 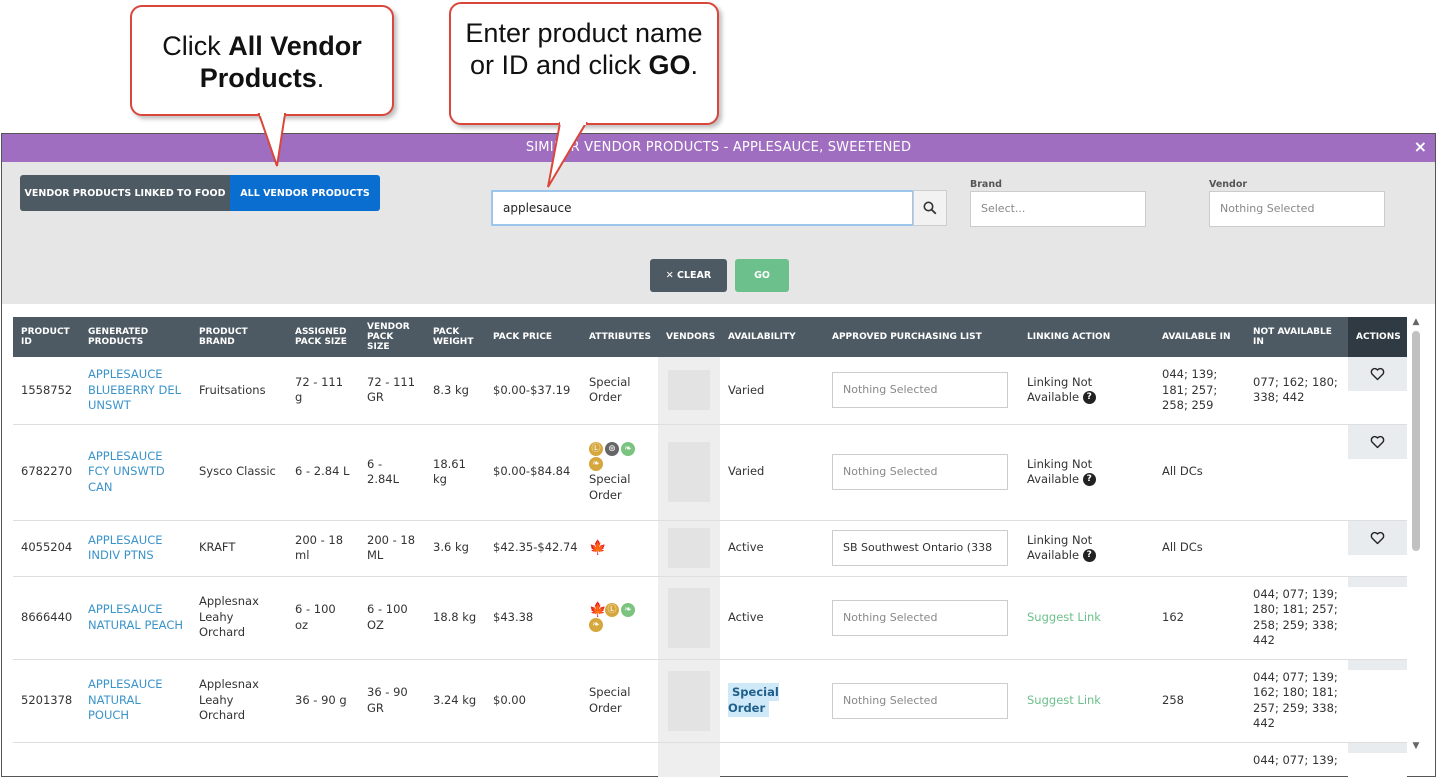 What do you see at coordinates (239, 337) in the screenshot?
I see `col-header-product-brand: PRODUCT BRAND` at bounding box center [239, 337].